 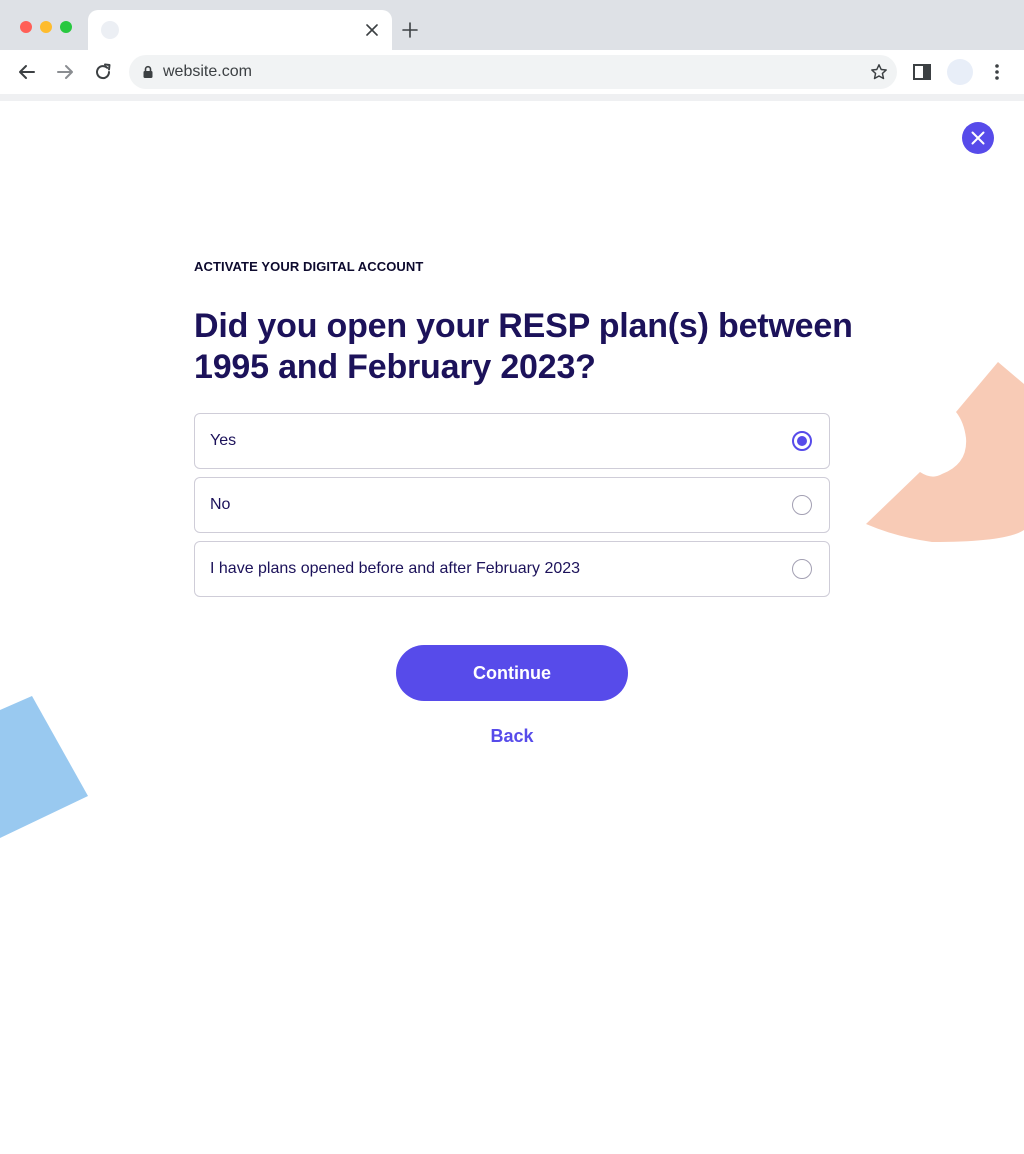 I want to click on tab-close-icon, so click(x=372, y=30).